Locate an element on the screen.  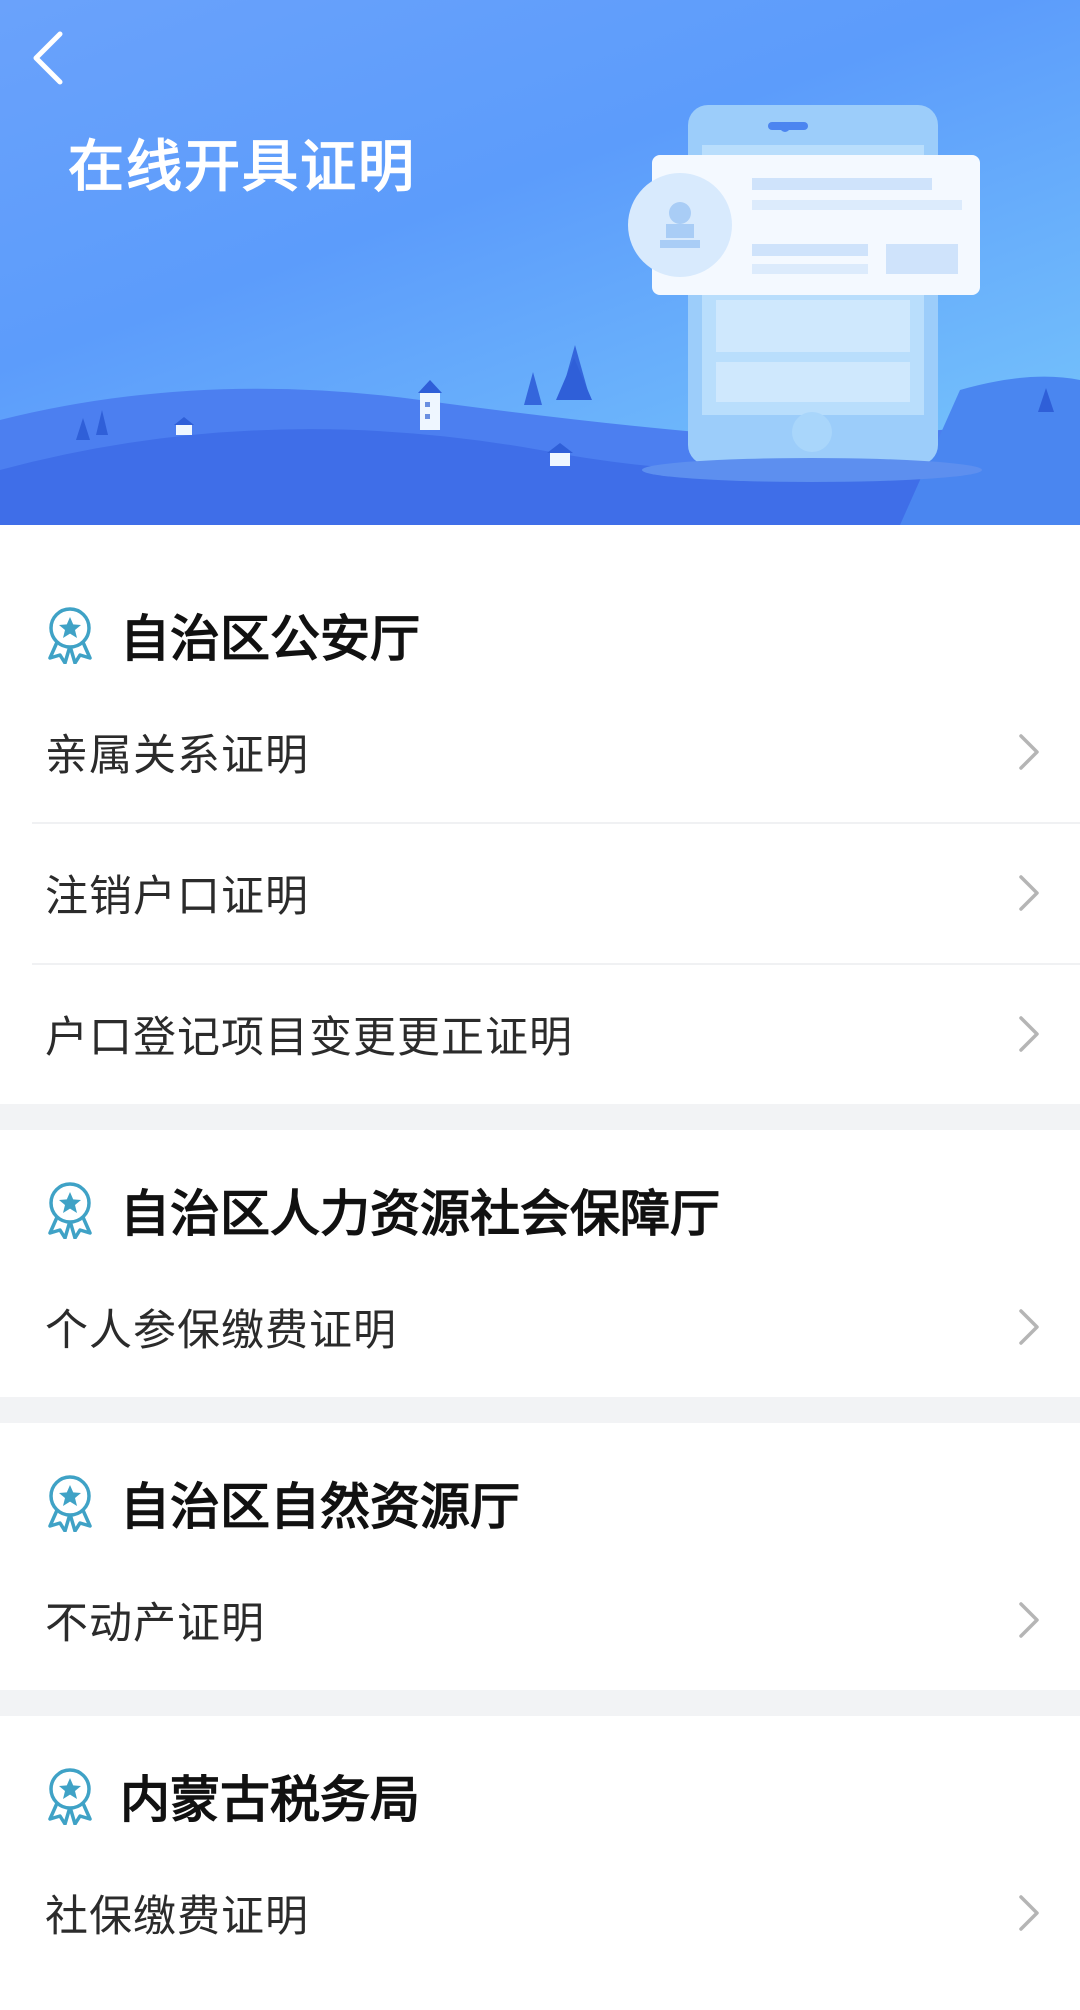
item-label: 个人参保缴费证明 is located at coordinates (221, 1330).